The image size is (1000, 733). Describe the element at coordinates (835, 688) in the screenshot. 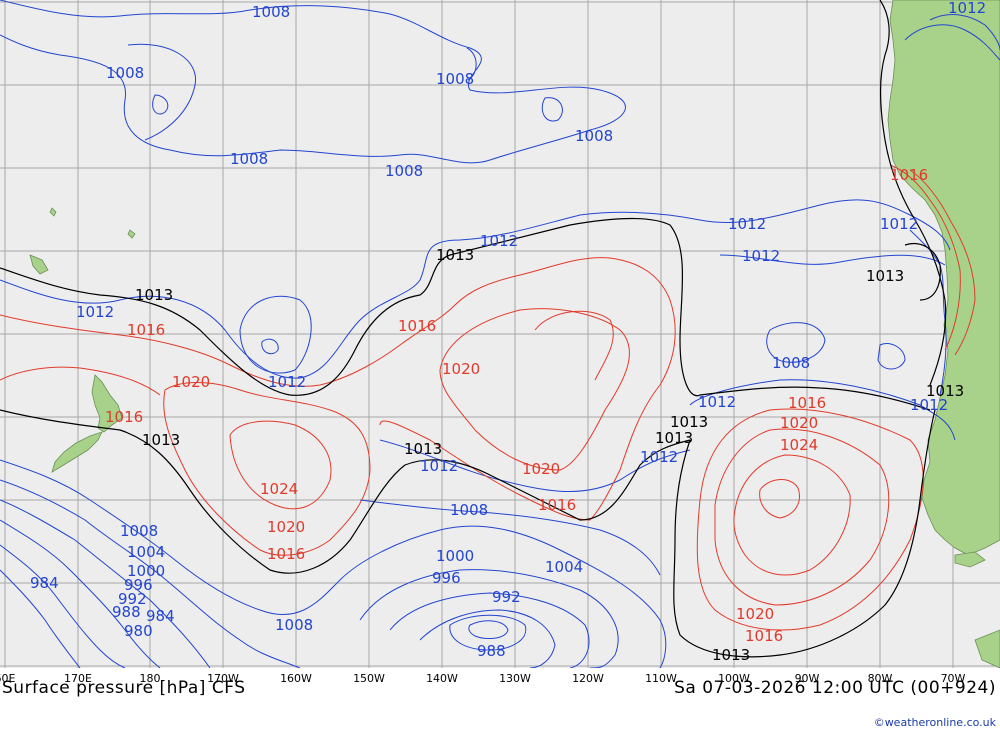

I see `valid-time: Sa 07-03-2026 12:00 UTC (00+924)` at that location.